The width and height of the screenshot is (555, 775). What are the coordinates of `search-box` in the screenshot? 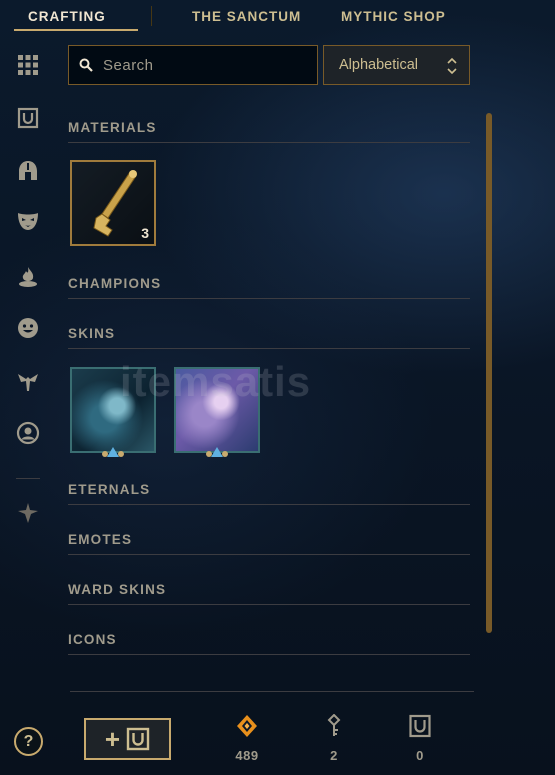 It's located at (193, 65).